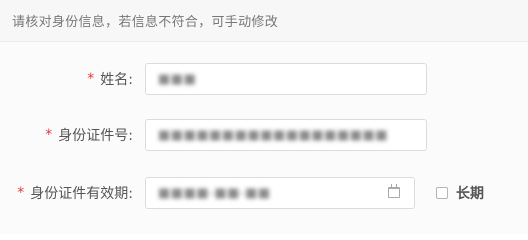 This screenshot has width=528, height=240. What do you see at coordinates (273, 135) in the screenshot?
I see `id-number-value: ■■■■■■■■■■■■■■■■■■` at bounding box center [273, 135].